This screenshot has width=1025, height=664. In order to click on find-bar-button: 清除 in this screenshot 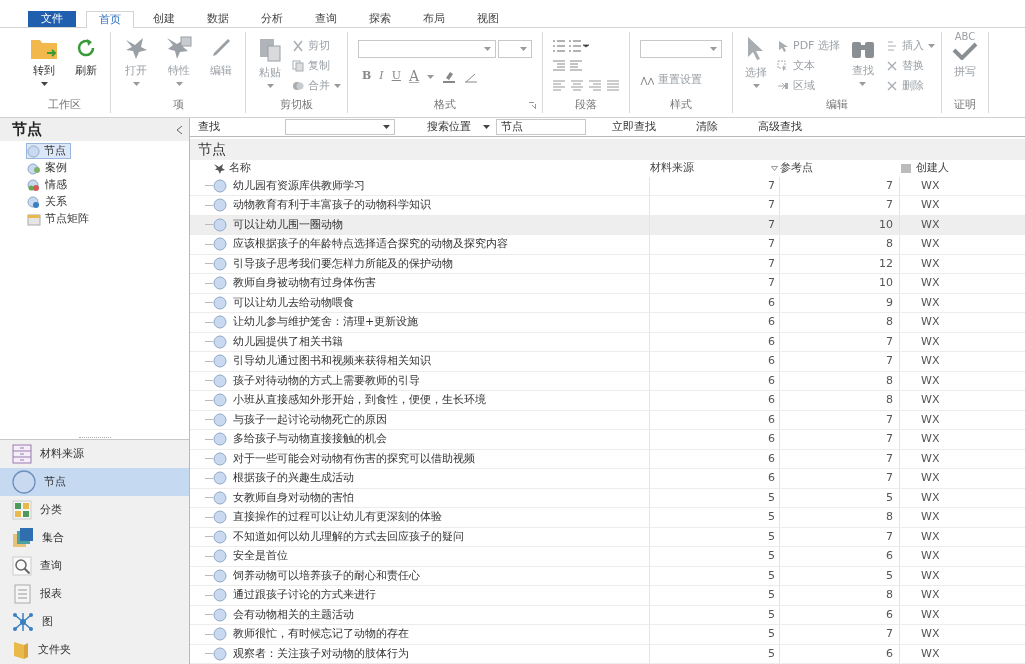, I will do `click(707, 127)`.